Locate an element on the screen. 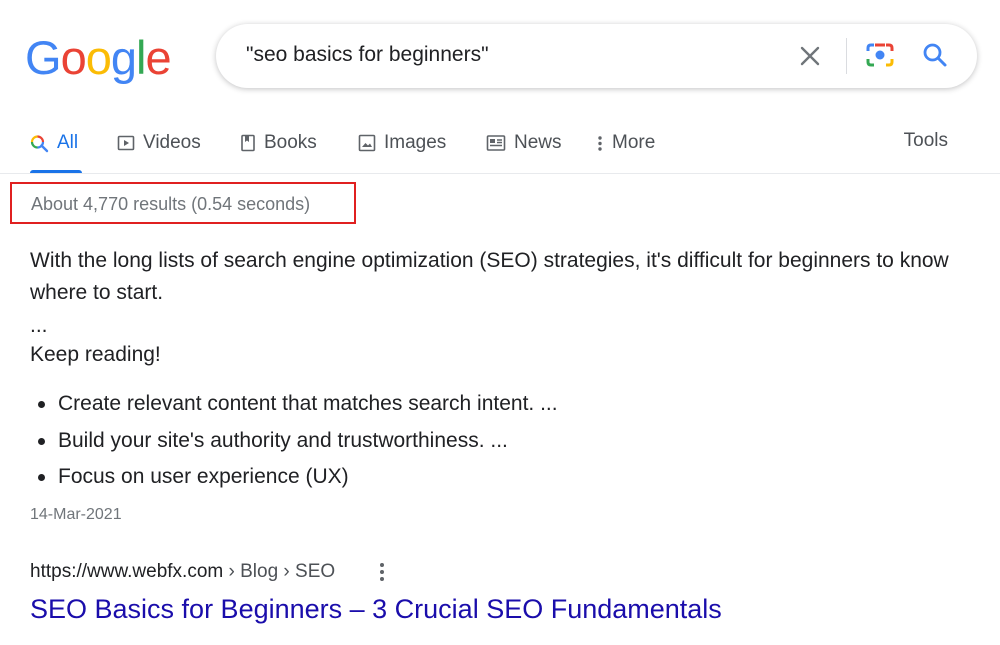 The width and height of the screenshot is (1000, 645). logo-letter: G is located at coordinates (43, 57).